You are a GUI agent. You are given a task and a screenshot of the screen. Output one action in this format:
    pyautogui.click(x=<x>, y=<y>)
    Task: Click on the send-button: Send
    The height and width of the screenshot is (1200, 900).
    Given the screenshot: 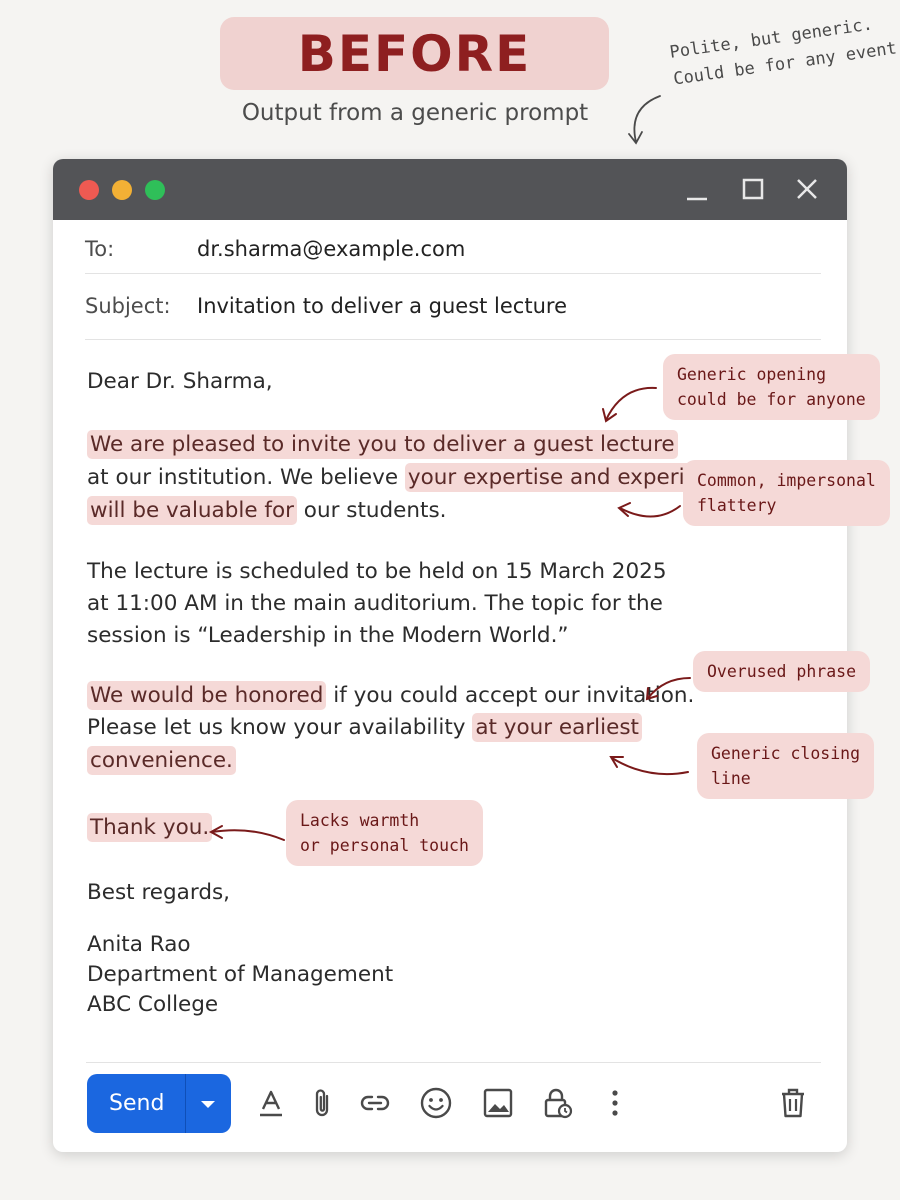 What is the action you would take?
    pyautogui.click(x=159, y=1103)
    